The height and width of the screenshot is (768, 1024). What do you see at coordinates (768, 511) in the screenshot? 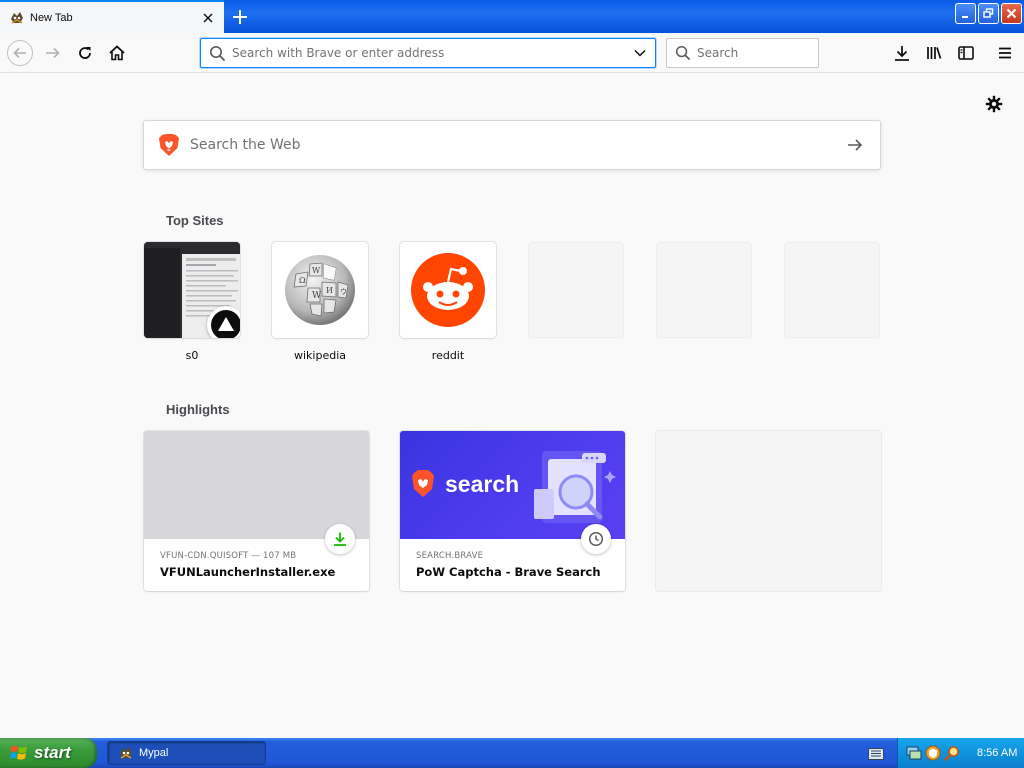
I see `highlight-card-empty` at bounding box center [768, 511].